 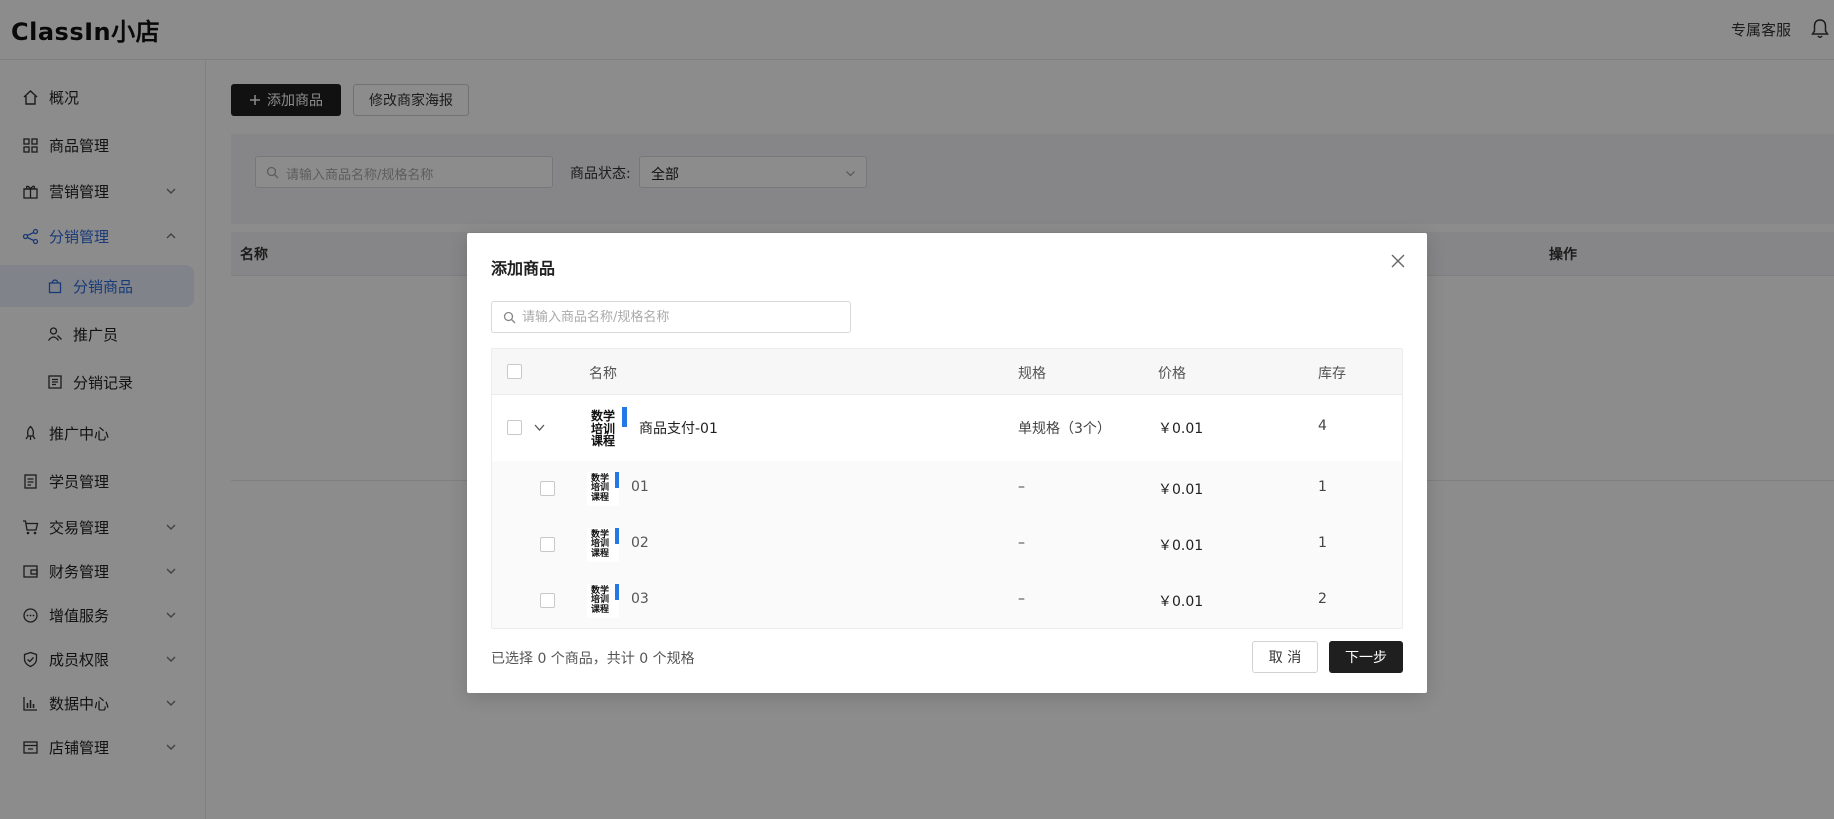 What do you see at coordinates (947, 372) in the screenshot?
I see `modal-table-header: 名称 规格 价格 库存` at bounding box center [947, 372].